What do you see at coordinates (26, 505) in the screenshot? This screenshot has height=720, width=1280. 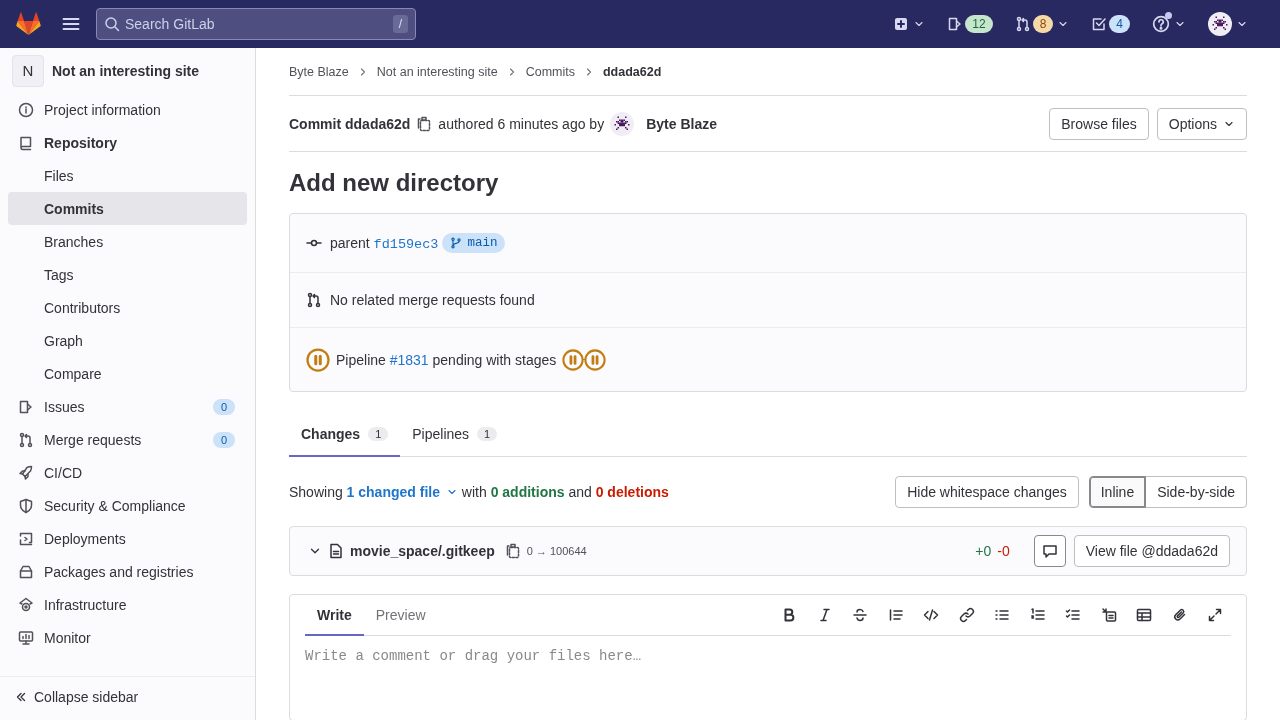 I see `shield-icon` at bounding box center [26, 505].